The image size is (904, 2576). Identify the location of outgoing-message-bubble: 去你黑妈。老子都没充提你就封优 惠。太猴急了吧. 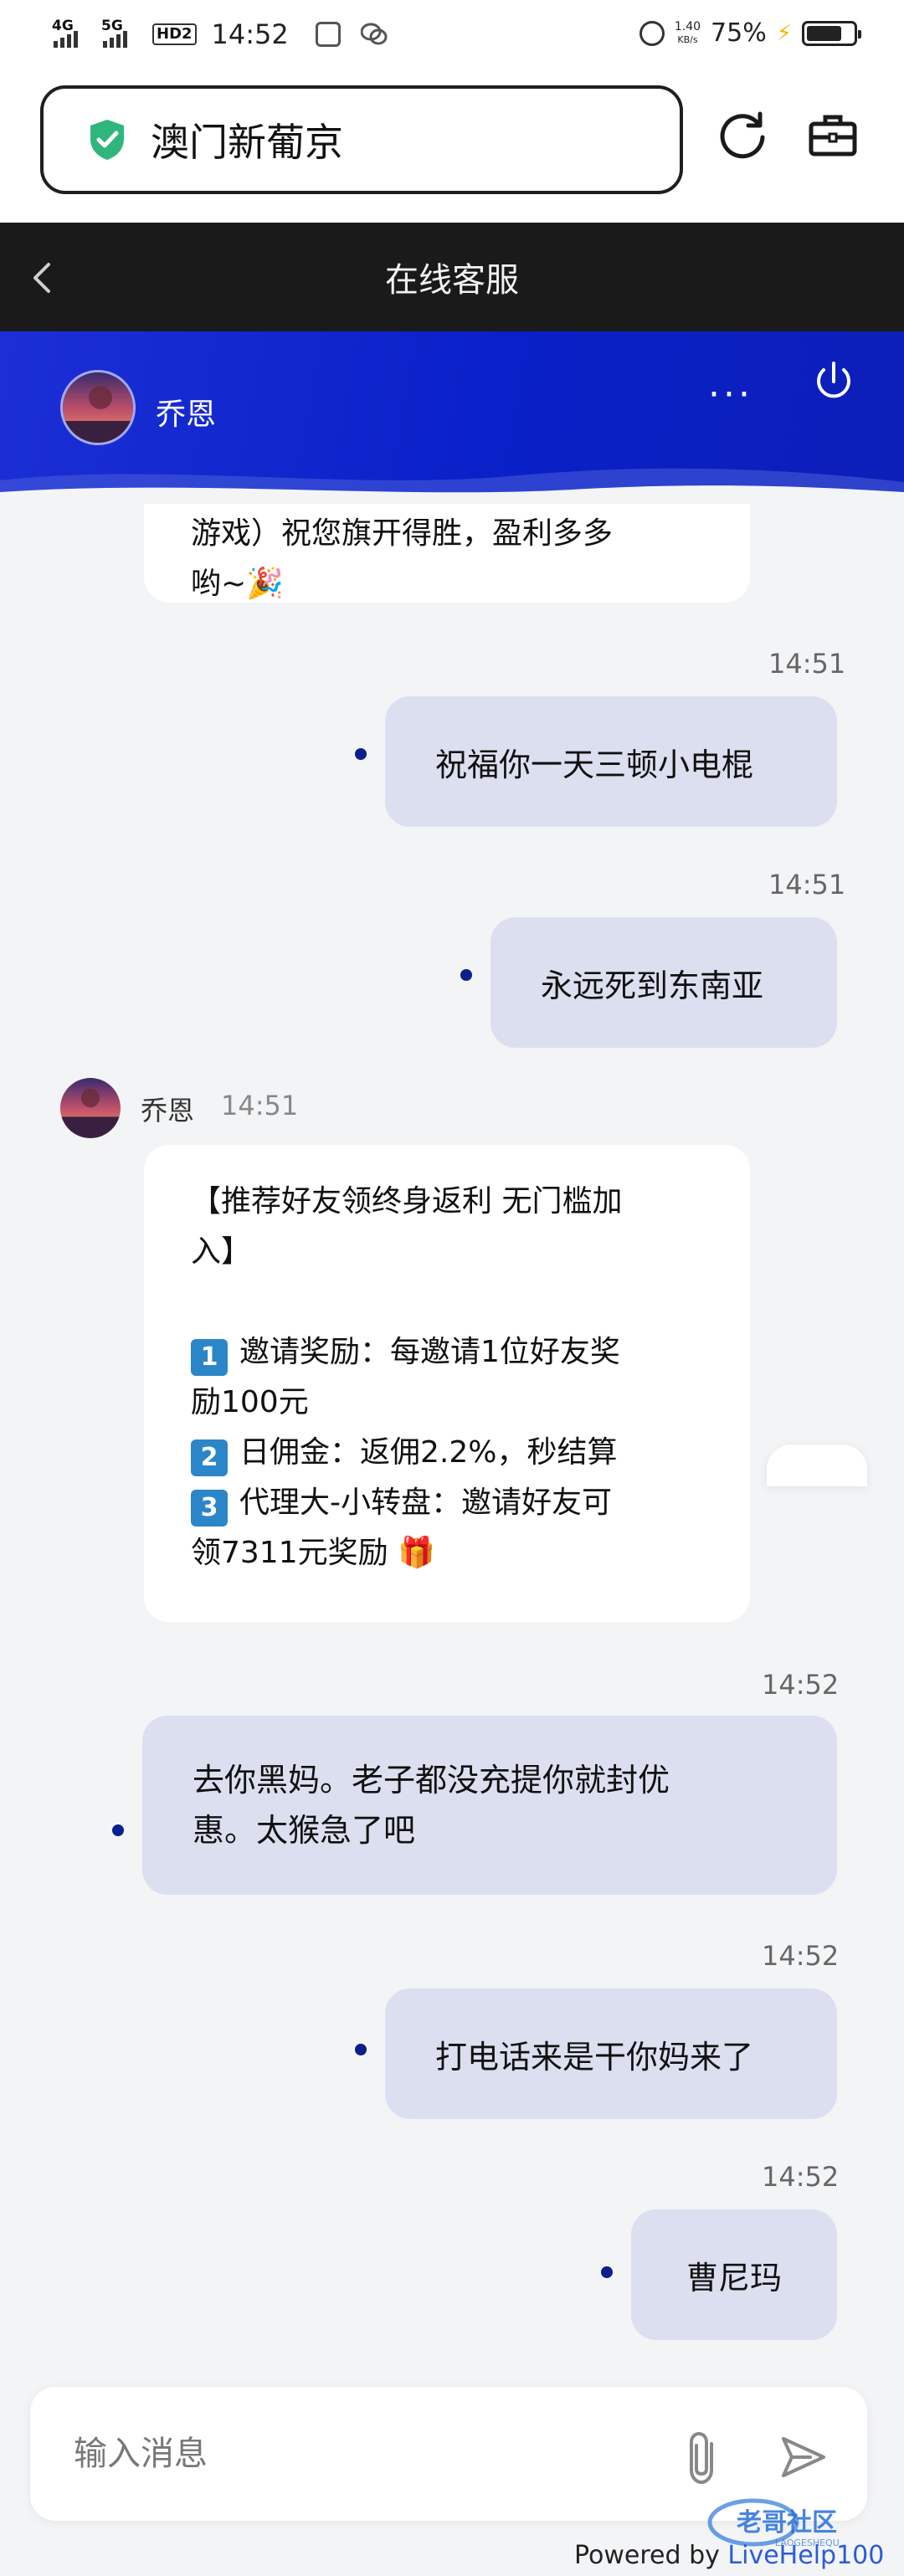
(490, 1805).